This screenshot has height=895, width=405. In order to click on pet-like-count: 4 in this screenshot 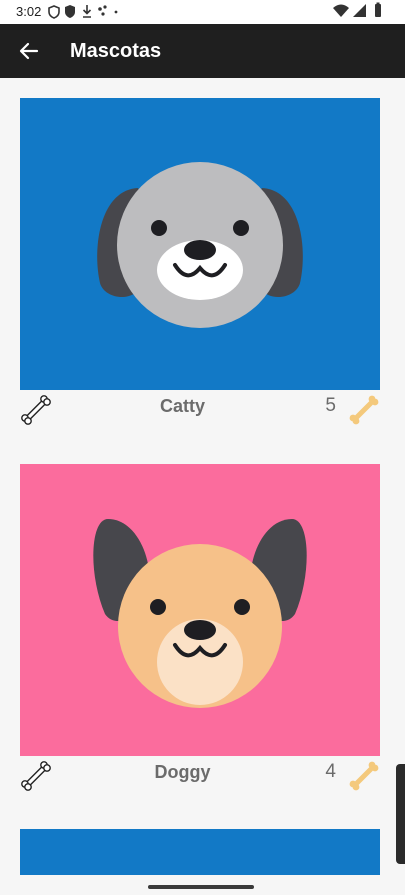, I will do `click(330, 771)`.